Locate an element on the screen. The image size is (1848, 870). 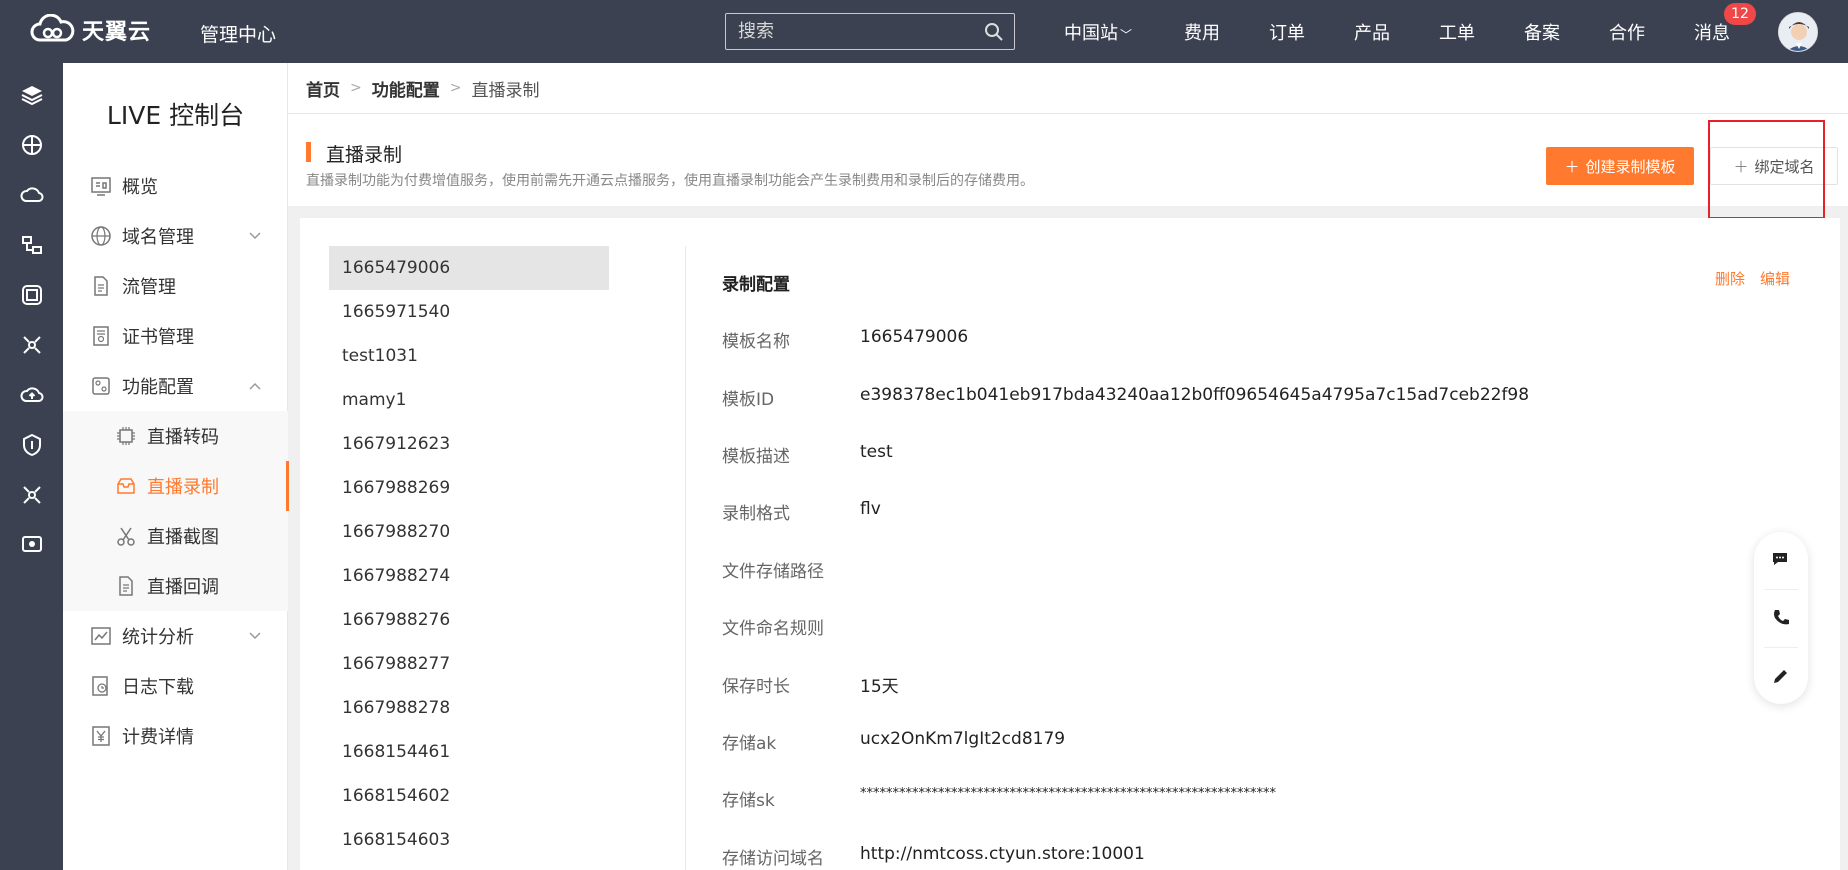
yen-icon is located at coordinates (101, 736).